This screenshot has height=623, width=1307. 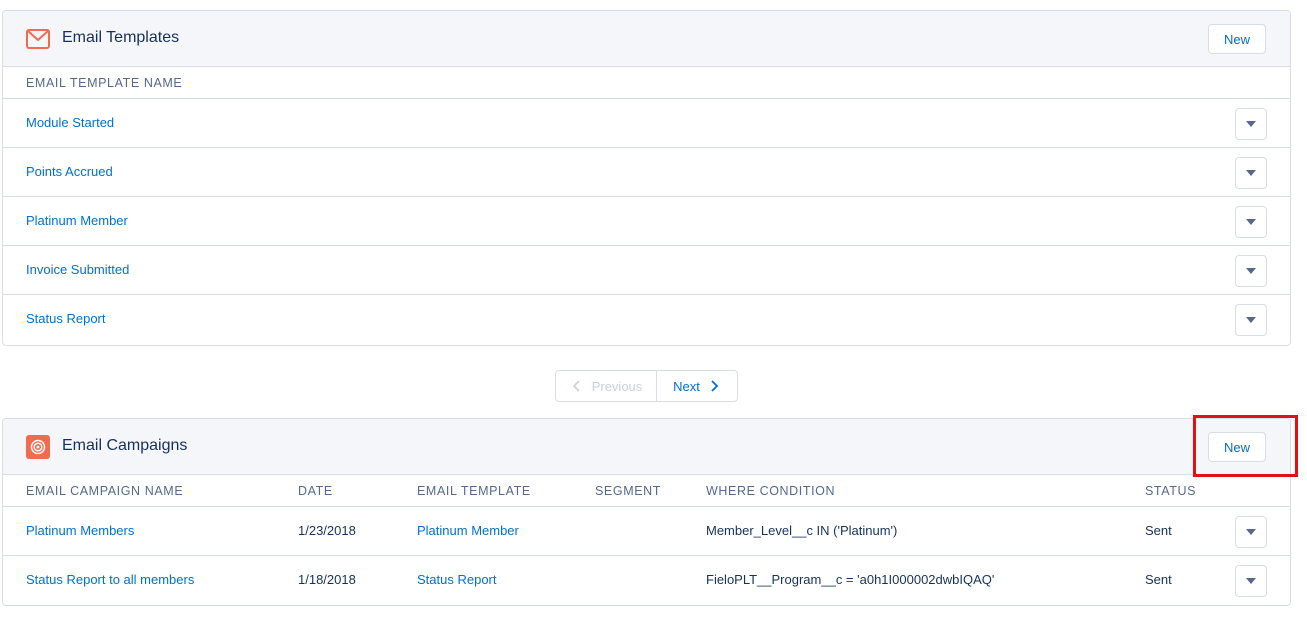 What do you see at coordinates (646, 270) in the screenshot?
I see `table-row: Invoice Submitted` at bounding box center [646, 270].